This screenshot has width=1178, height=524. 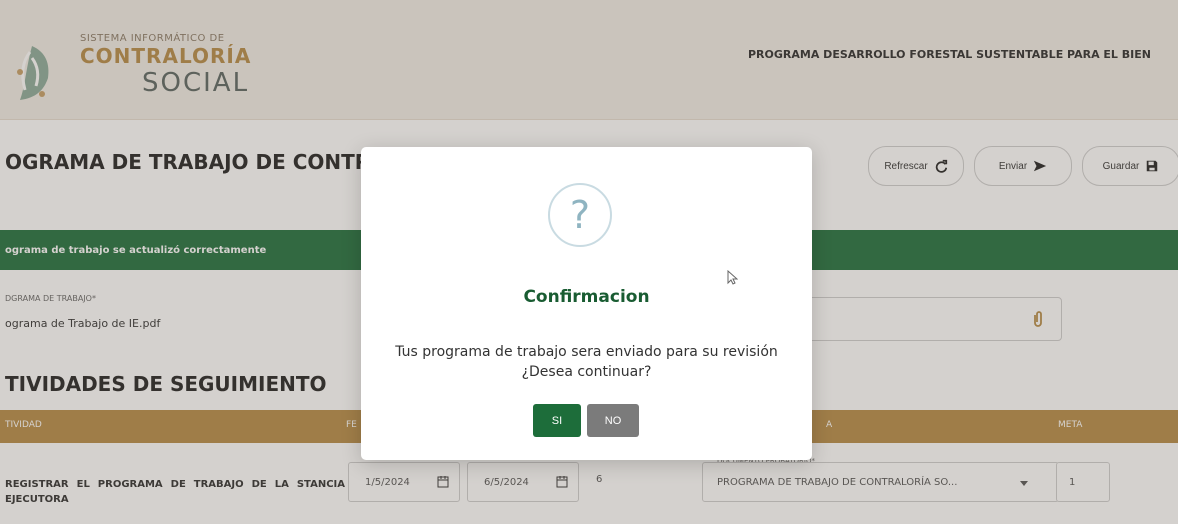 I want to click on confirm-no-button: NO, so click(x=613, y=420).